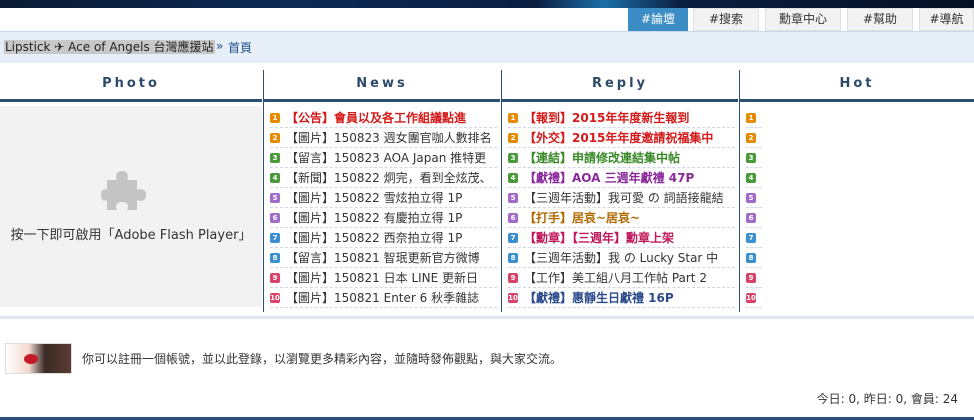 The height and width of the screenshot is (420, 974). What do you see at coordinates (240, 47) in the screenshot?
I see `breadcrumb-home: 首頁` at bounding box center [240, 47].